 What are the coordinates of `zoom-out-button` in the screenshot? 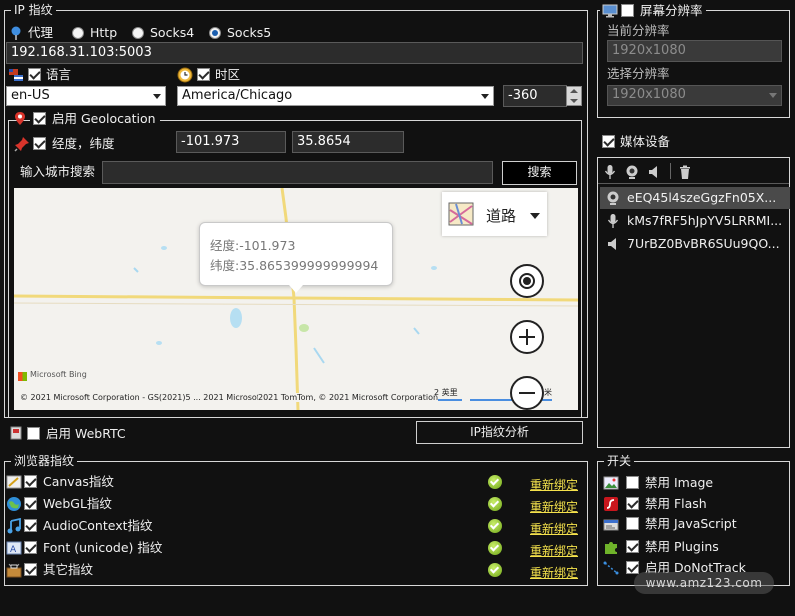 It's located at (527, 393).